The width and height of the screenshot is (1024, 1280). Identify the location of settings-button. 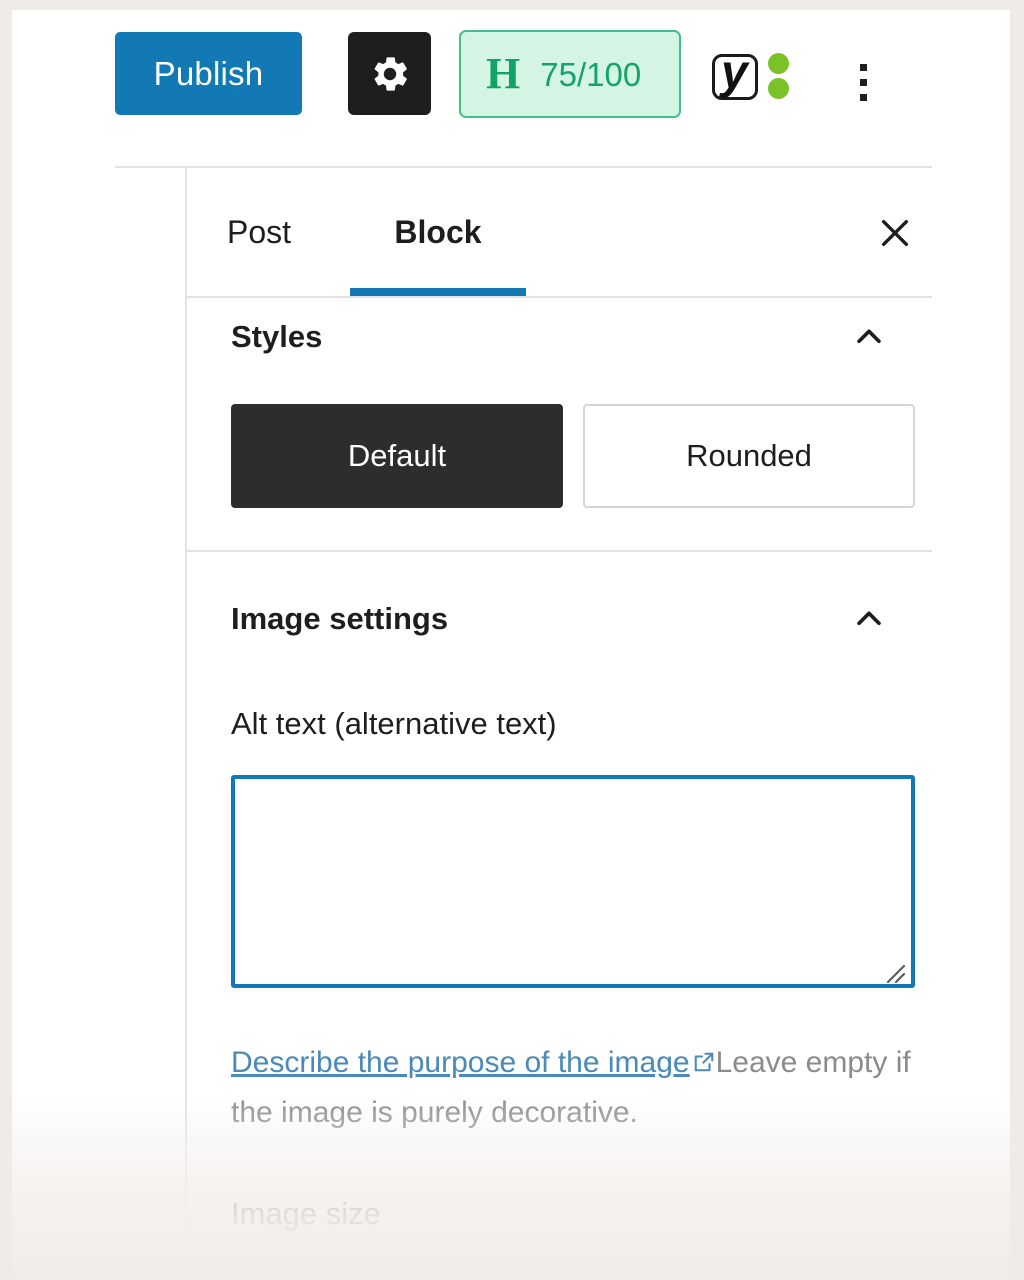
(389, 73).